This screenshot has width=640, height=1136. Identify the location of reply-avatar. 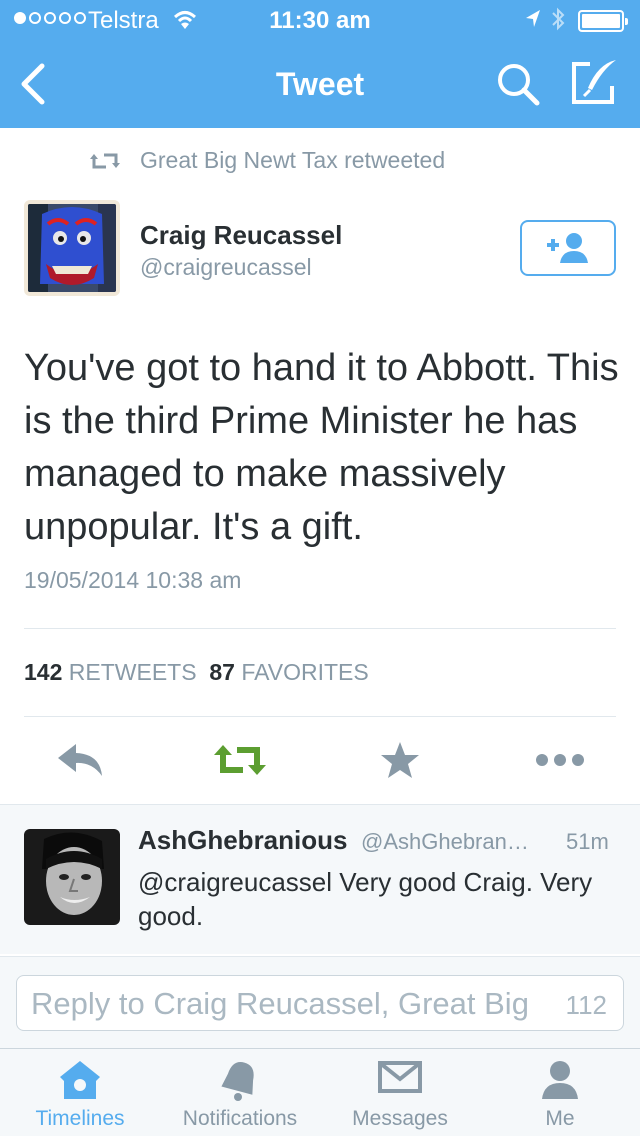
(72, 877).